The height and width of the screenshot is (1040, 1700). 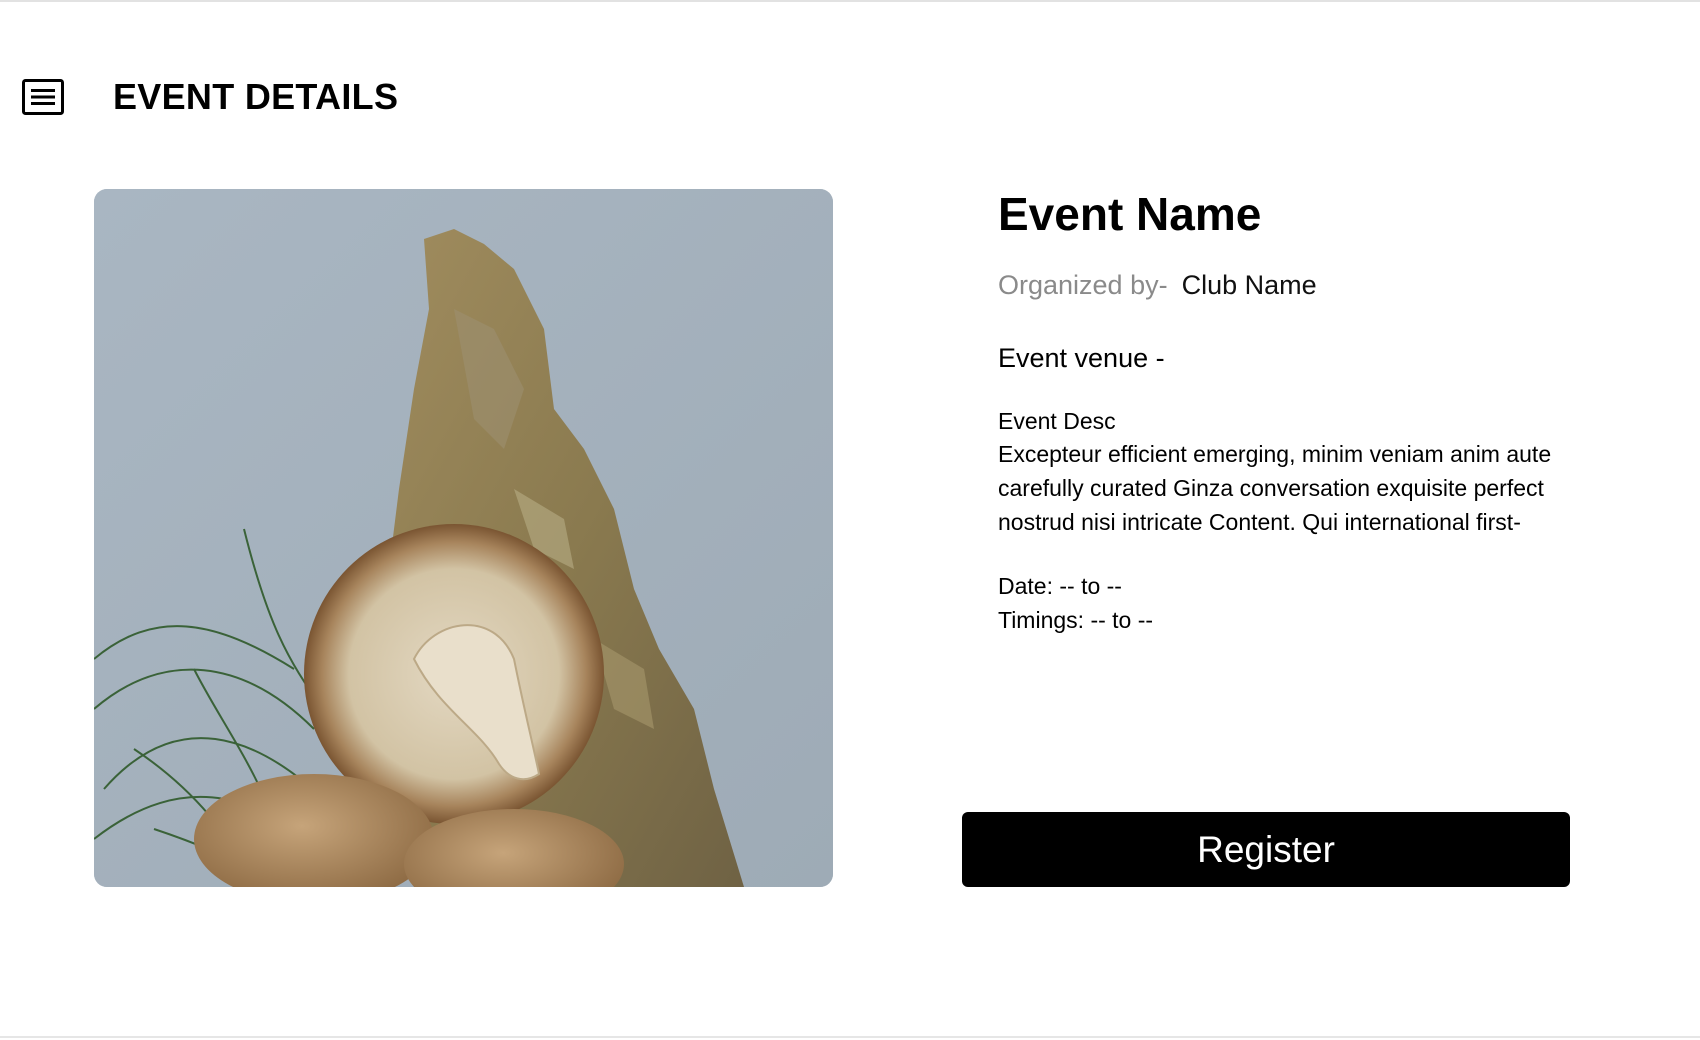 I want to click on page-header: EVENT DETAILS, so click(x=210, y=97).